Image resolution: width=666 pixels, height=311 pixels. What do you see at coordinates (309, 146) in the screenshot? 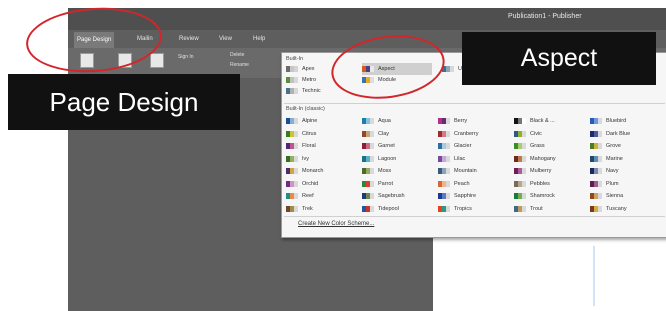
I see `scheme-name: Floral` at bounding box center [309, 146].